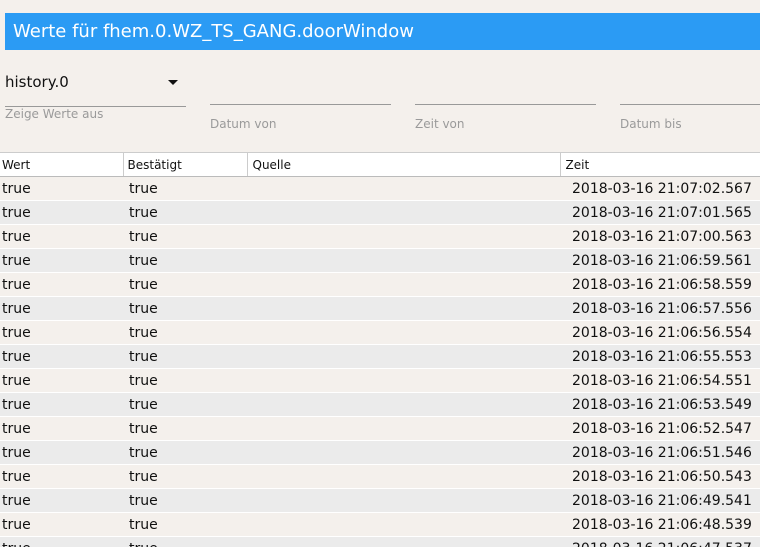  I want to click on cell-zeit: 2018-03-16 21:06:59.561, so click(660, 260).